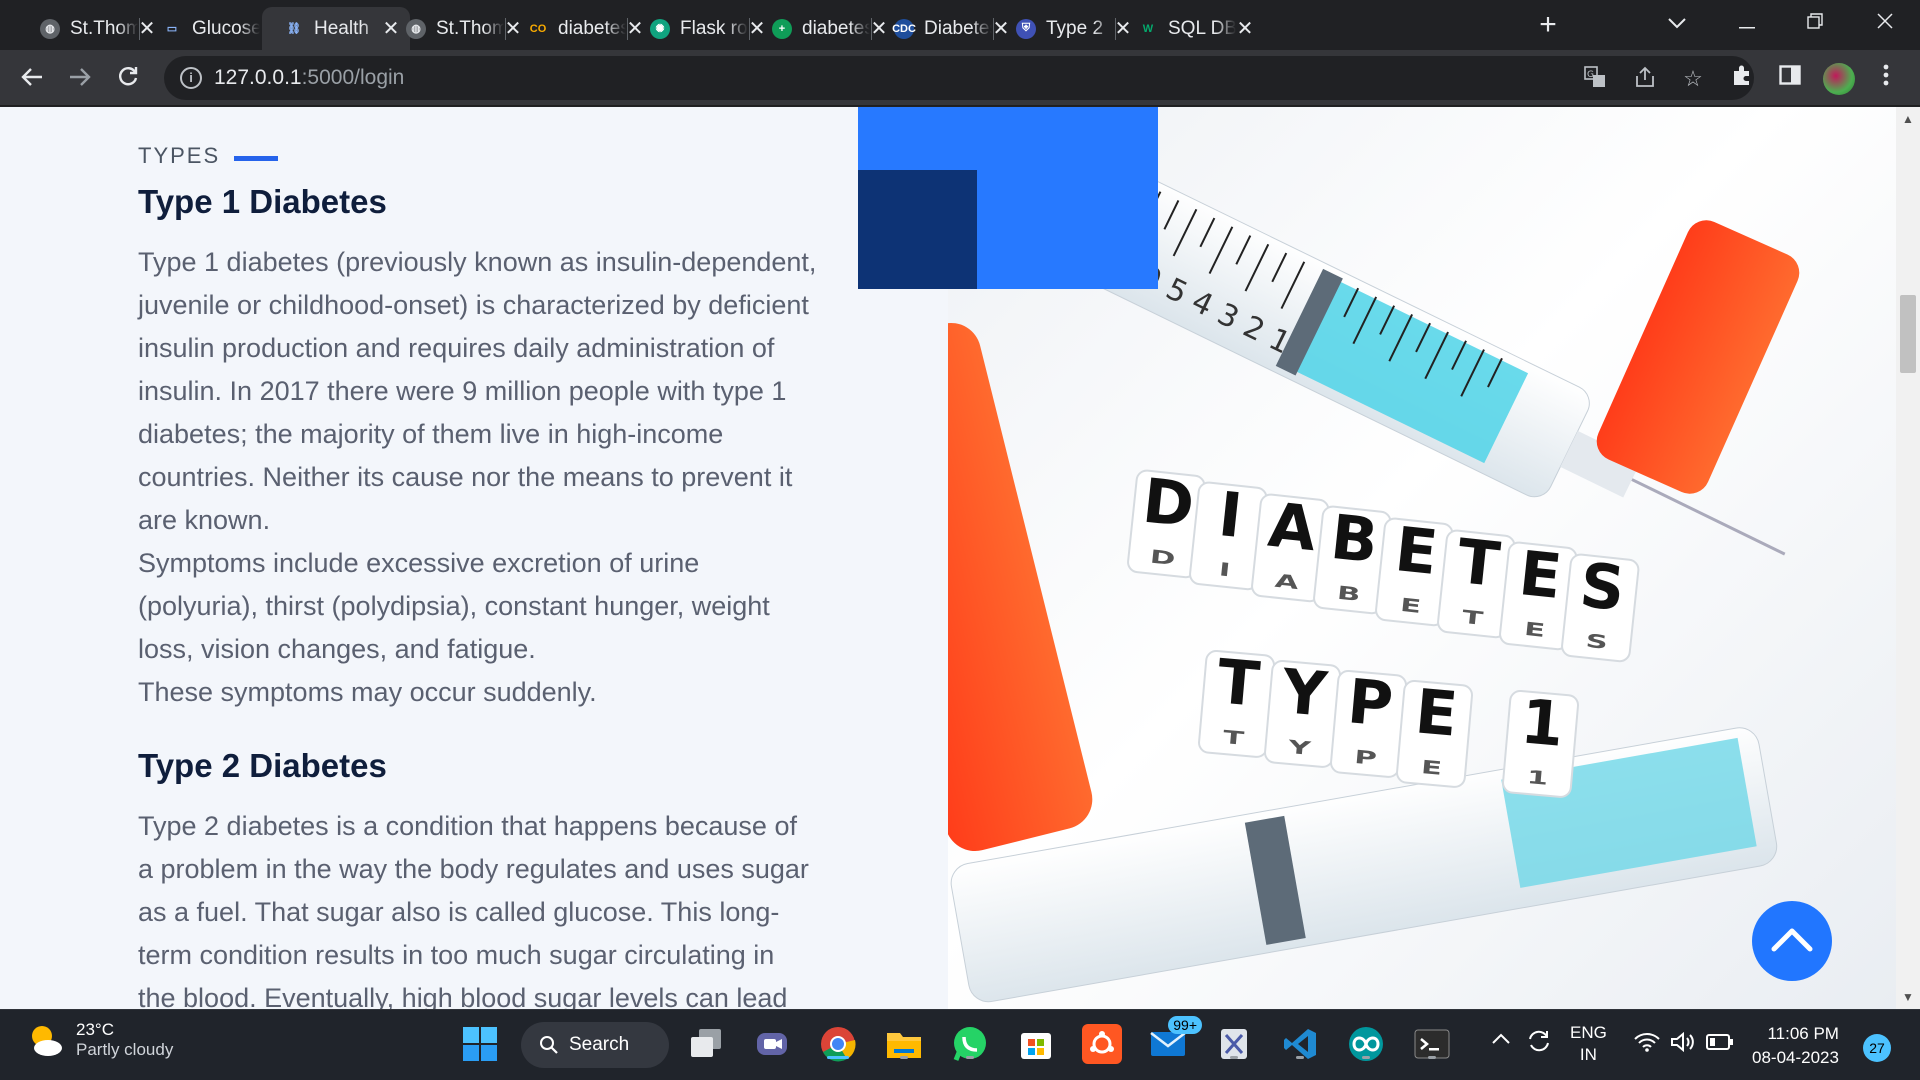 Image resolution: width=1920 pixels, height=1080 pixels. What do you see at coordinates (838, 1044) in the screenshot?
I see `chrome-taskbar-icon` at bounding box center [838, 1044].